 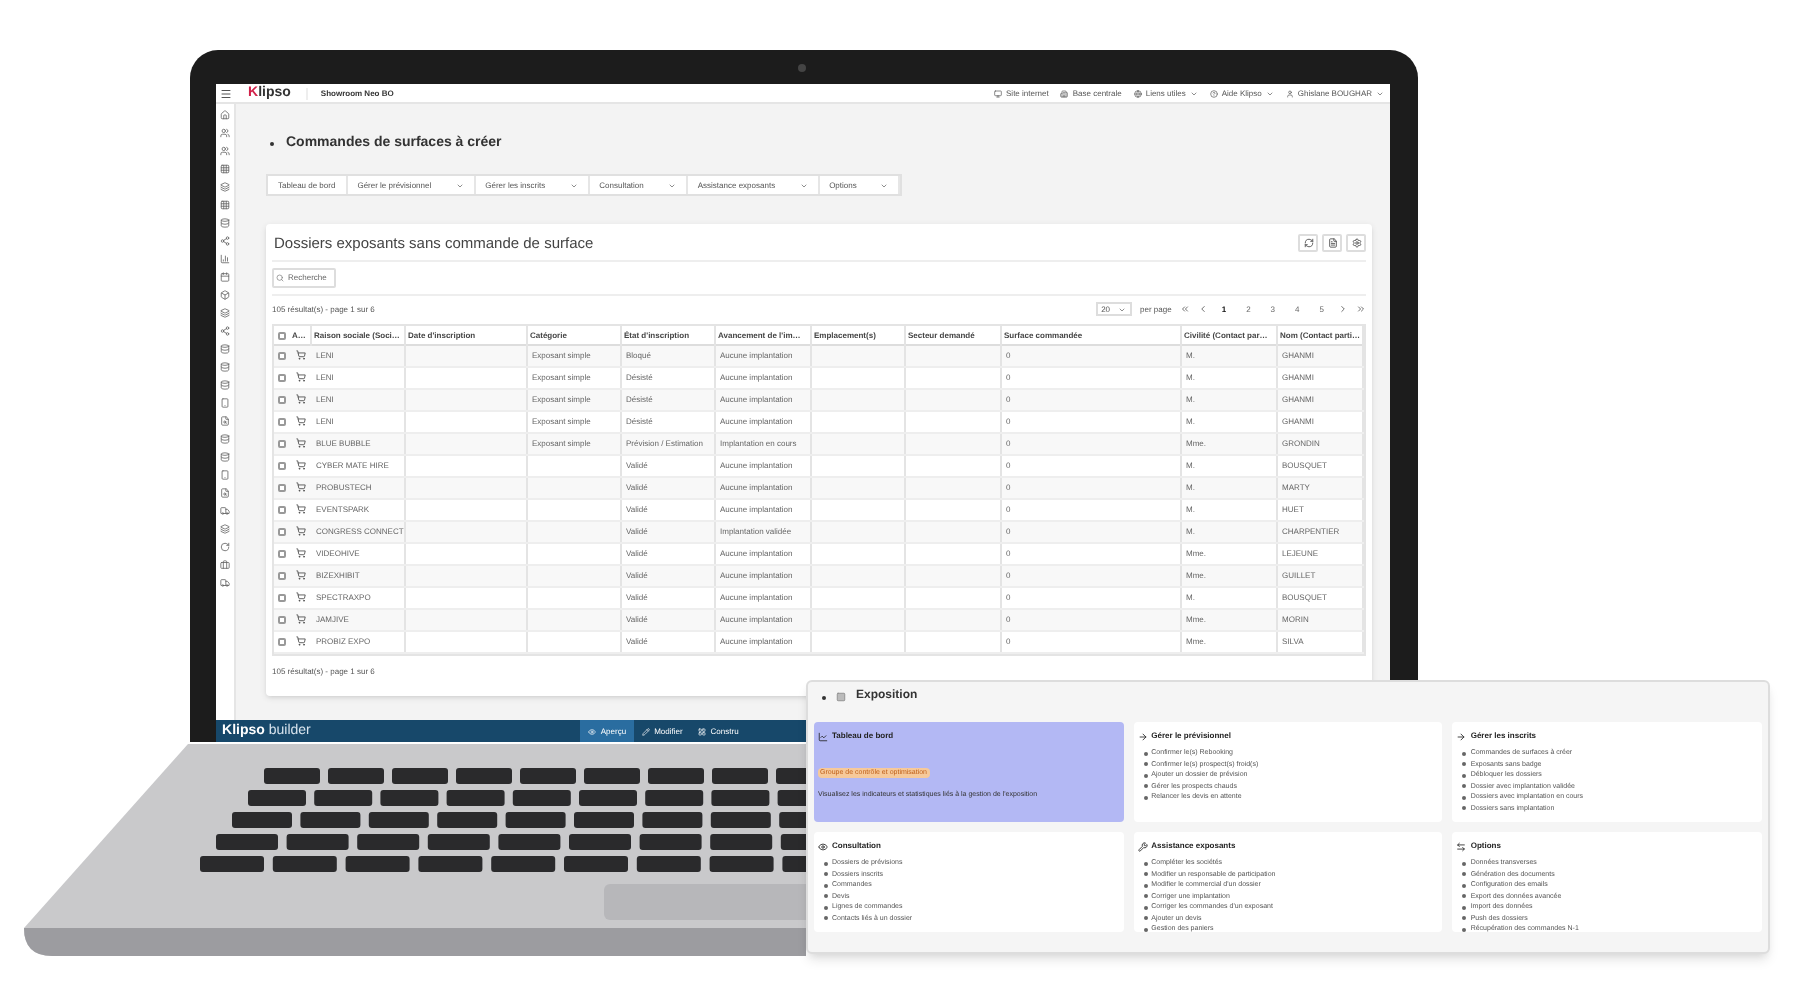 What do you see at coordinates (280, 277) in the screenshot?
I see `search-icon` at bounding box center [280, 277].